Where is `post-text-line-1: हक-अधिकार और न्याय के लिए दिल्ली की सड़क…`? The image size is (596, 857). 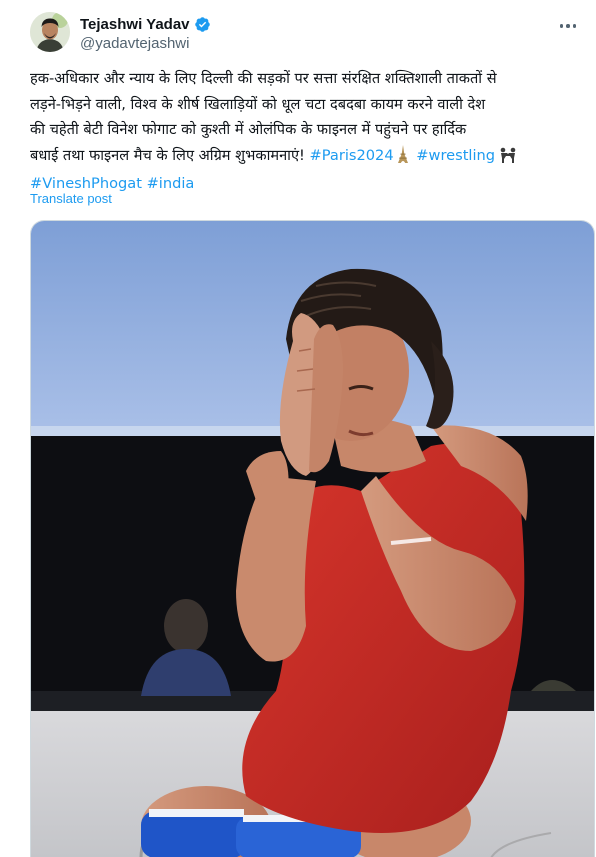 post-text-line-1: हक-अधिकार और न्याय के लिए दिल्ली की सड़क… is located at coordinates (263, 78).